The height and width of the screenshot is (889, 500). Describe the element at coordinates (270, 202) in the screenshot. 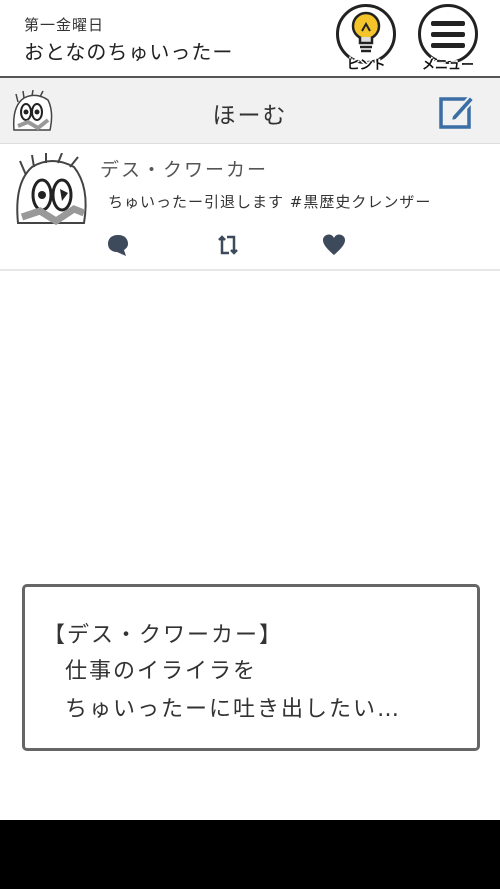

I see `post-text: ちゅいったー引退します #黒歴史クレンザー` at that location.